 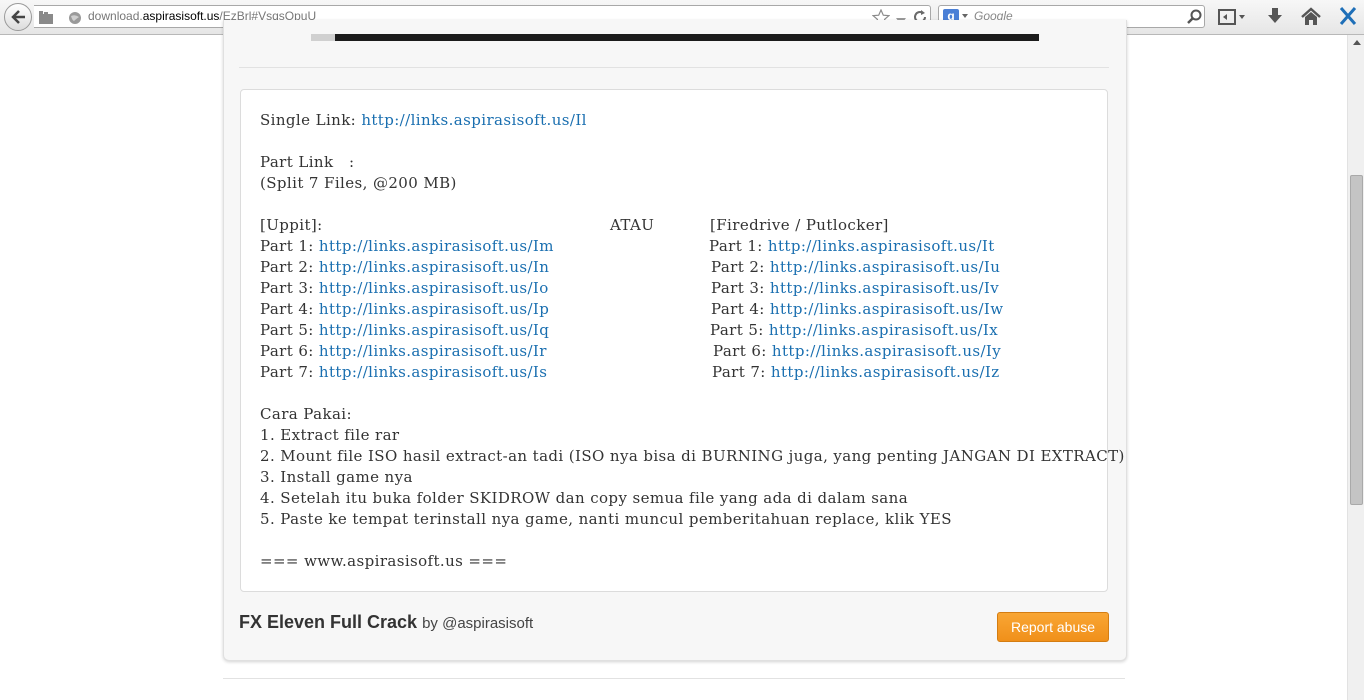 What do you see at coordinates (965, 16) in the screenshot?
I see `search-engine-dropdown-icon` at bounding box center [965, 16].